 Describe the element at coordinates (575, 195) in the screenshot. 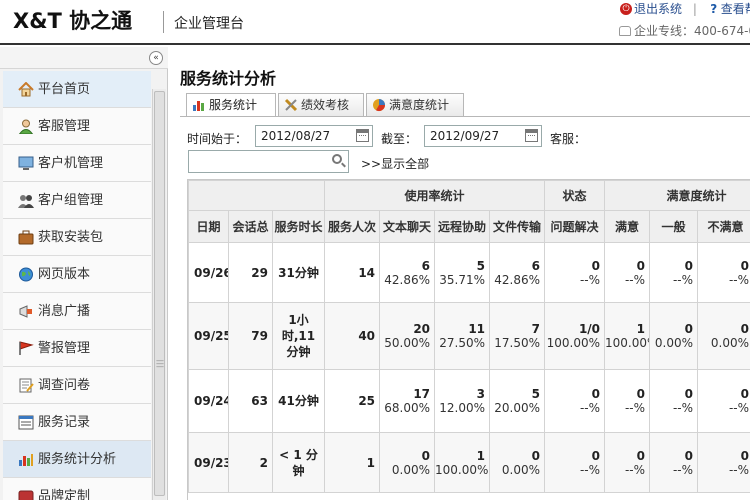

I see `group-header-status: 状态` at that location.